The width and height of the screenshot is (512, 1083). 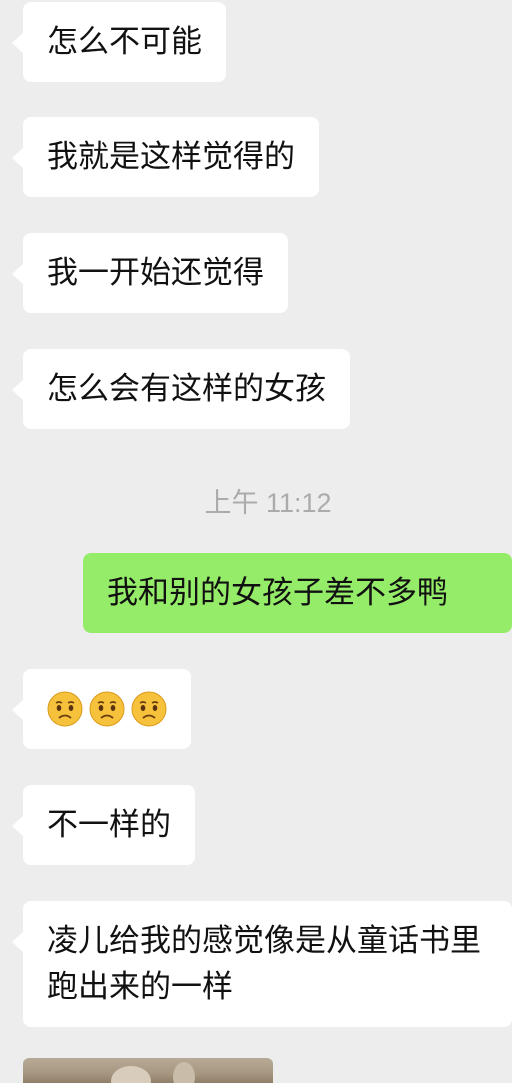 I want to click on emoji-row, so click(x=107, y=709).